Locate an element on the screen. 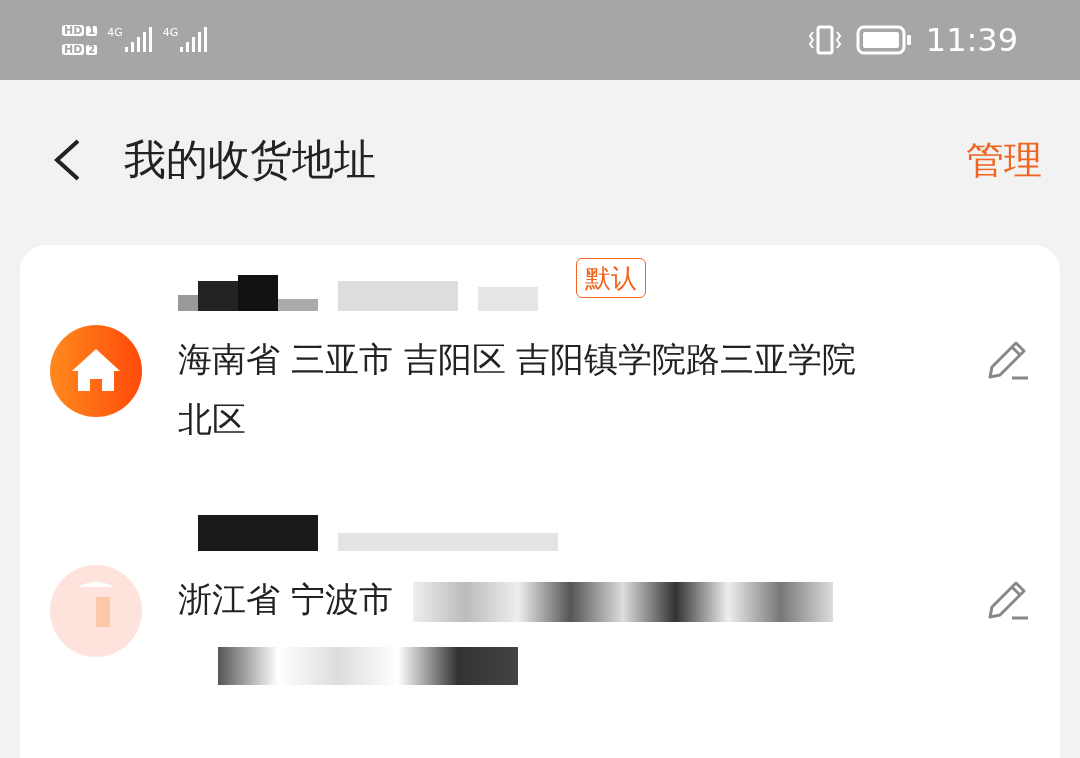  back-icon is located at coordinates (67, 160).